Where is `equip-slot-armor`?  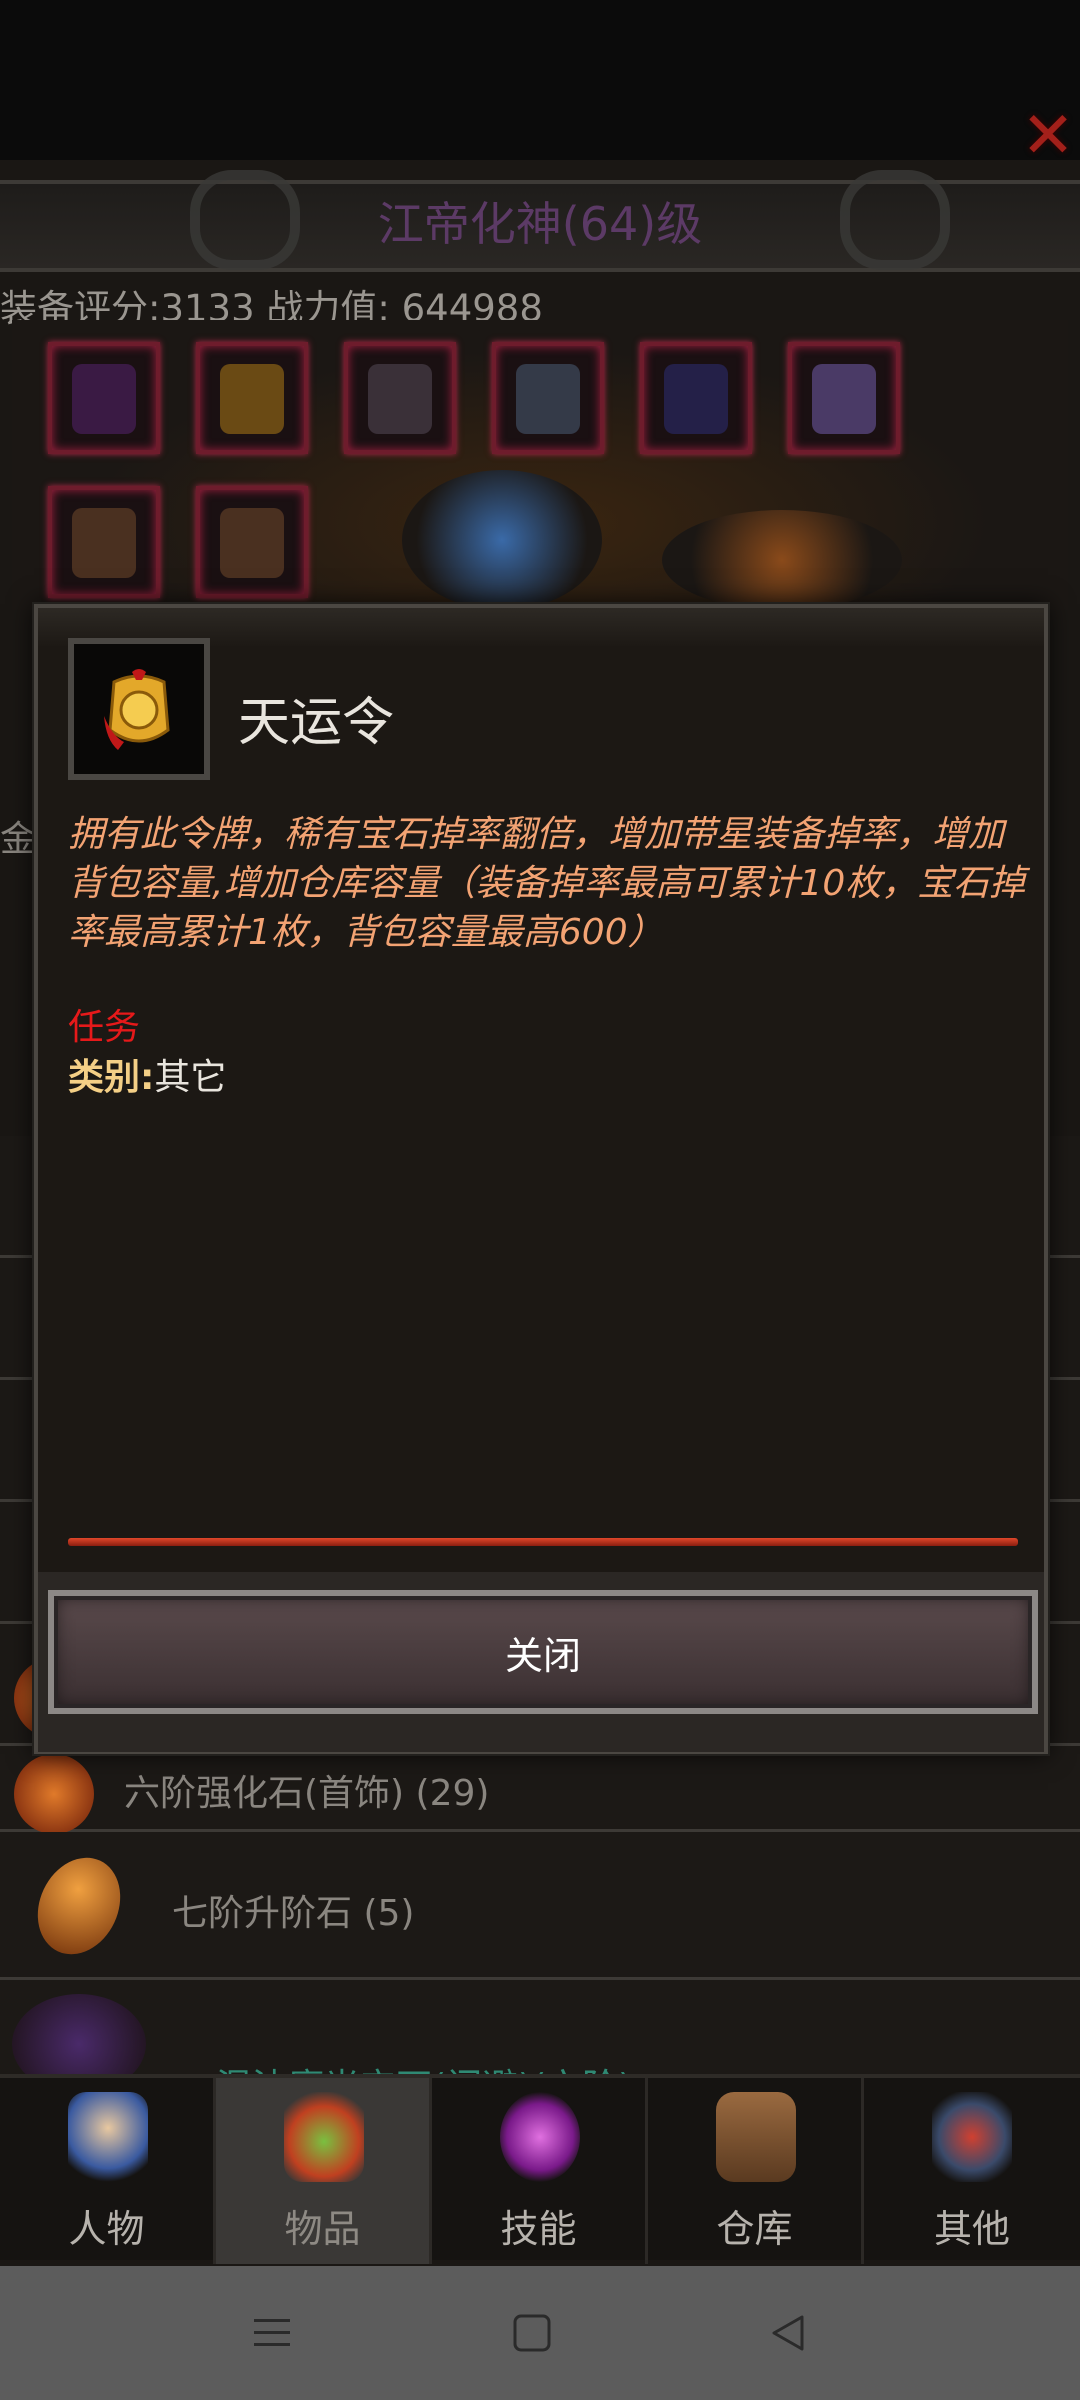 equip-slot-armor is located at coordinates (252, 398).